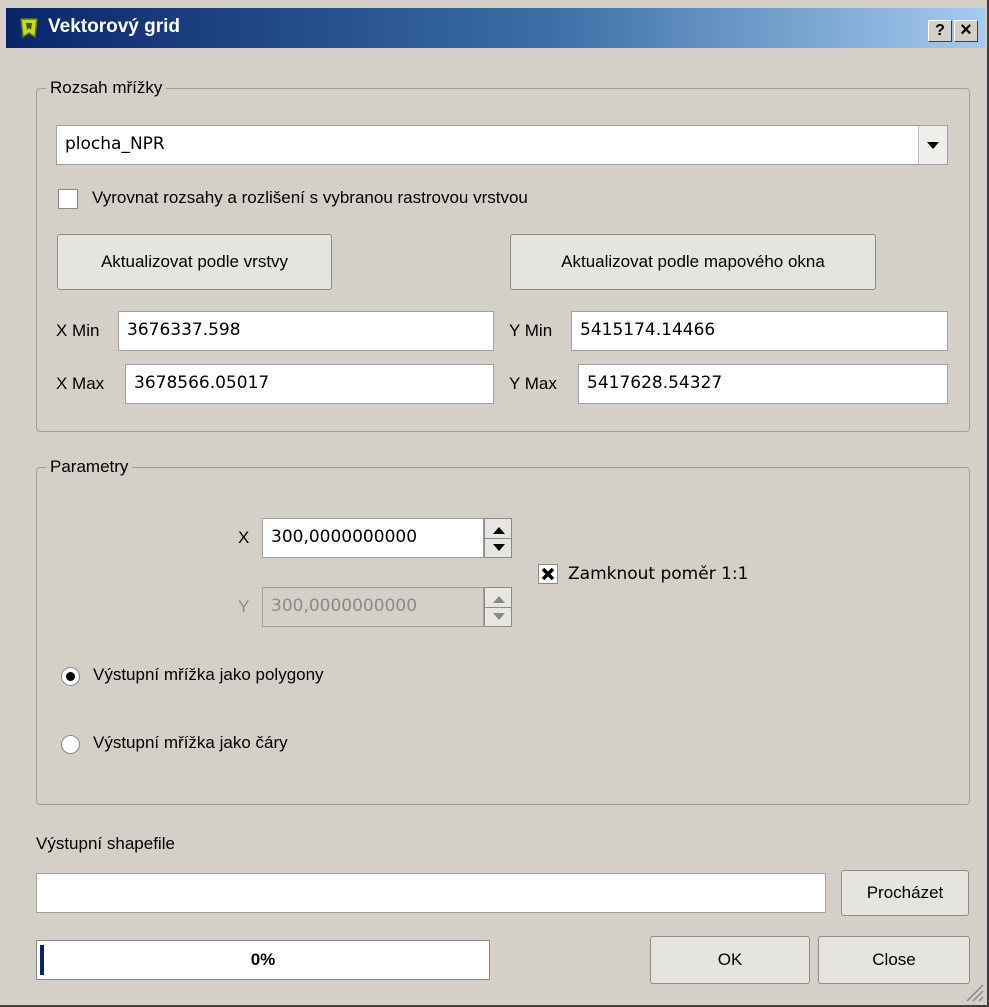  Describe the element at coordinates (894, 960) in the screenshot. I see `close-button: Close` at that location.